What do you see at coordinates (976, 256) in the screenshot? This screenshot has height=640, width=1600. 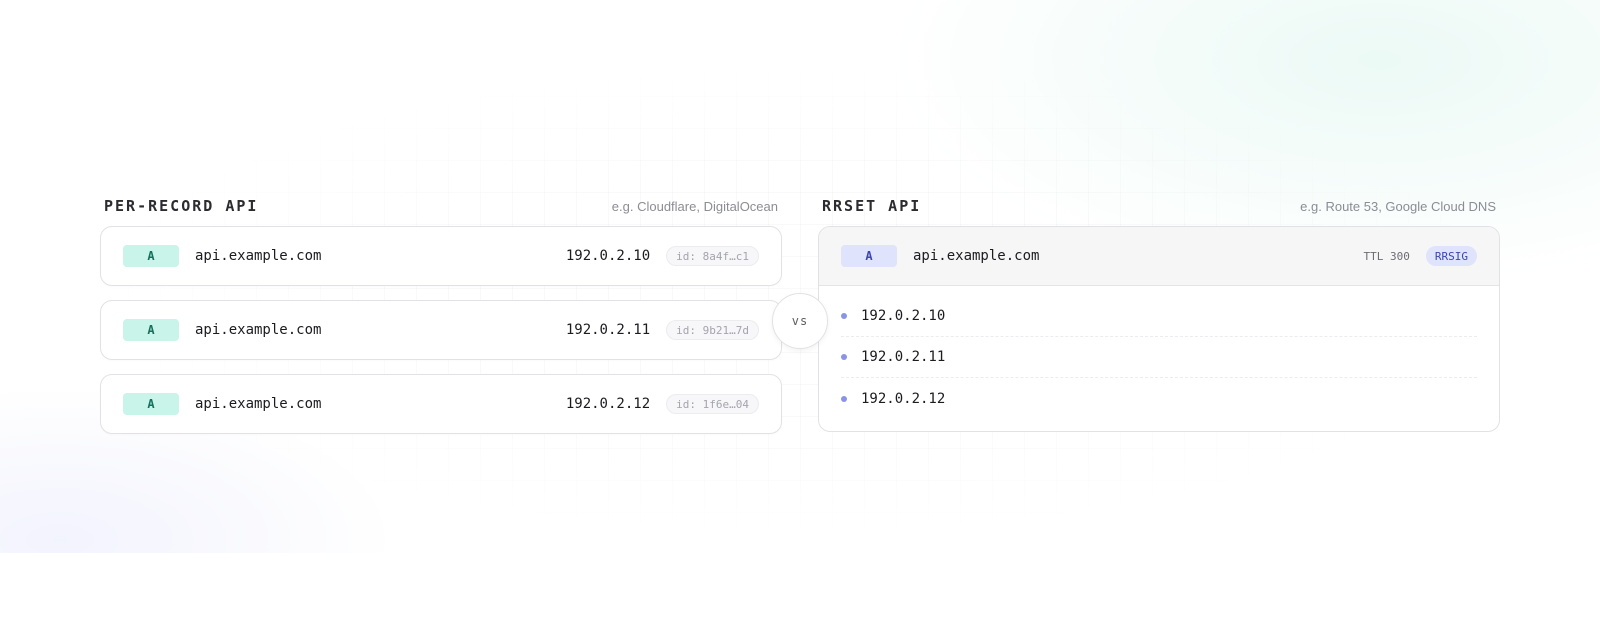 I see `rrset-name: api.example.com` at bounding box center [976, 256].